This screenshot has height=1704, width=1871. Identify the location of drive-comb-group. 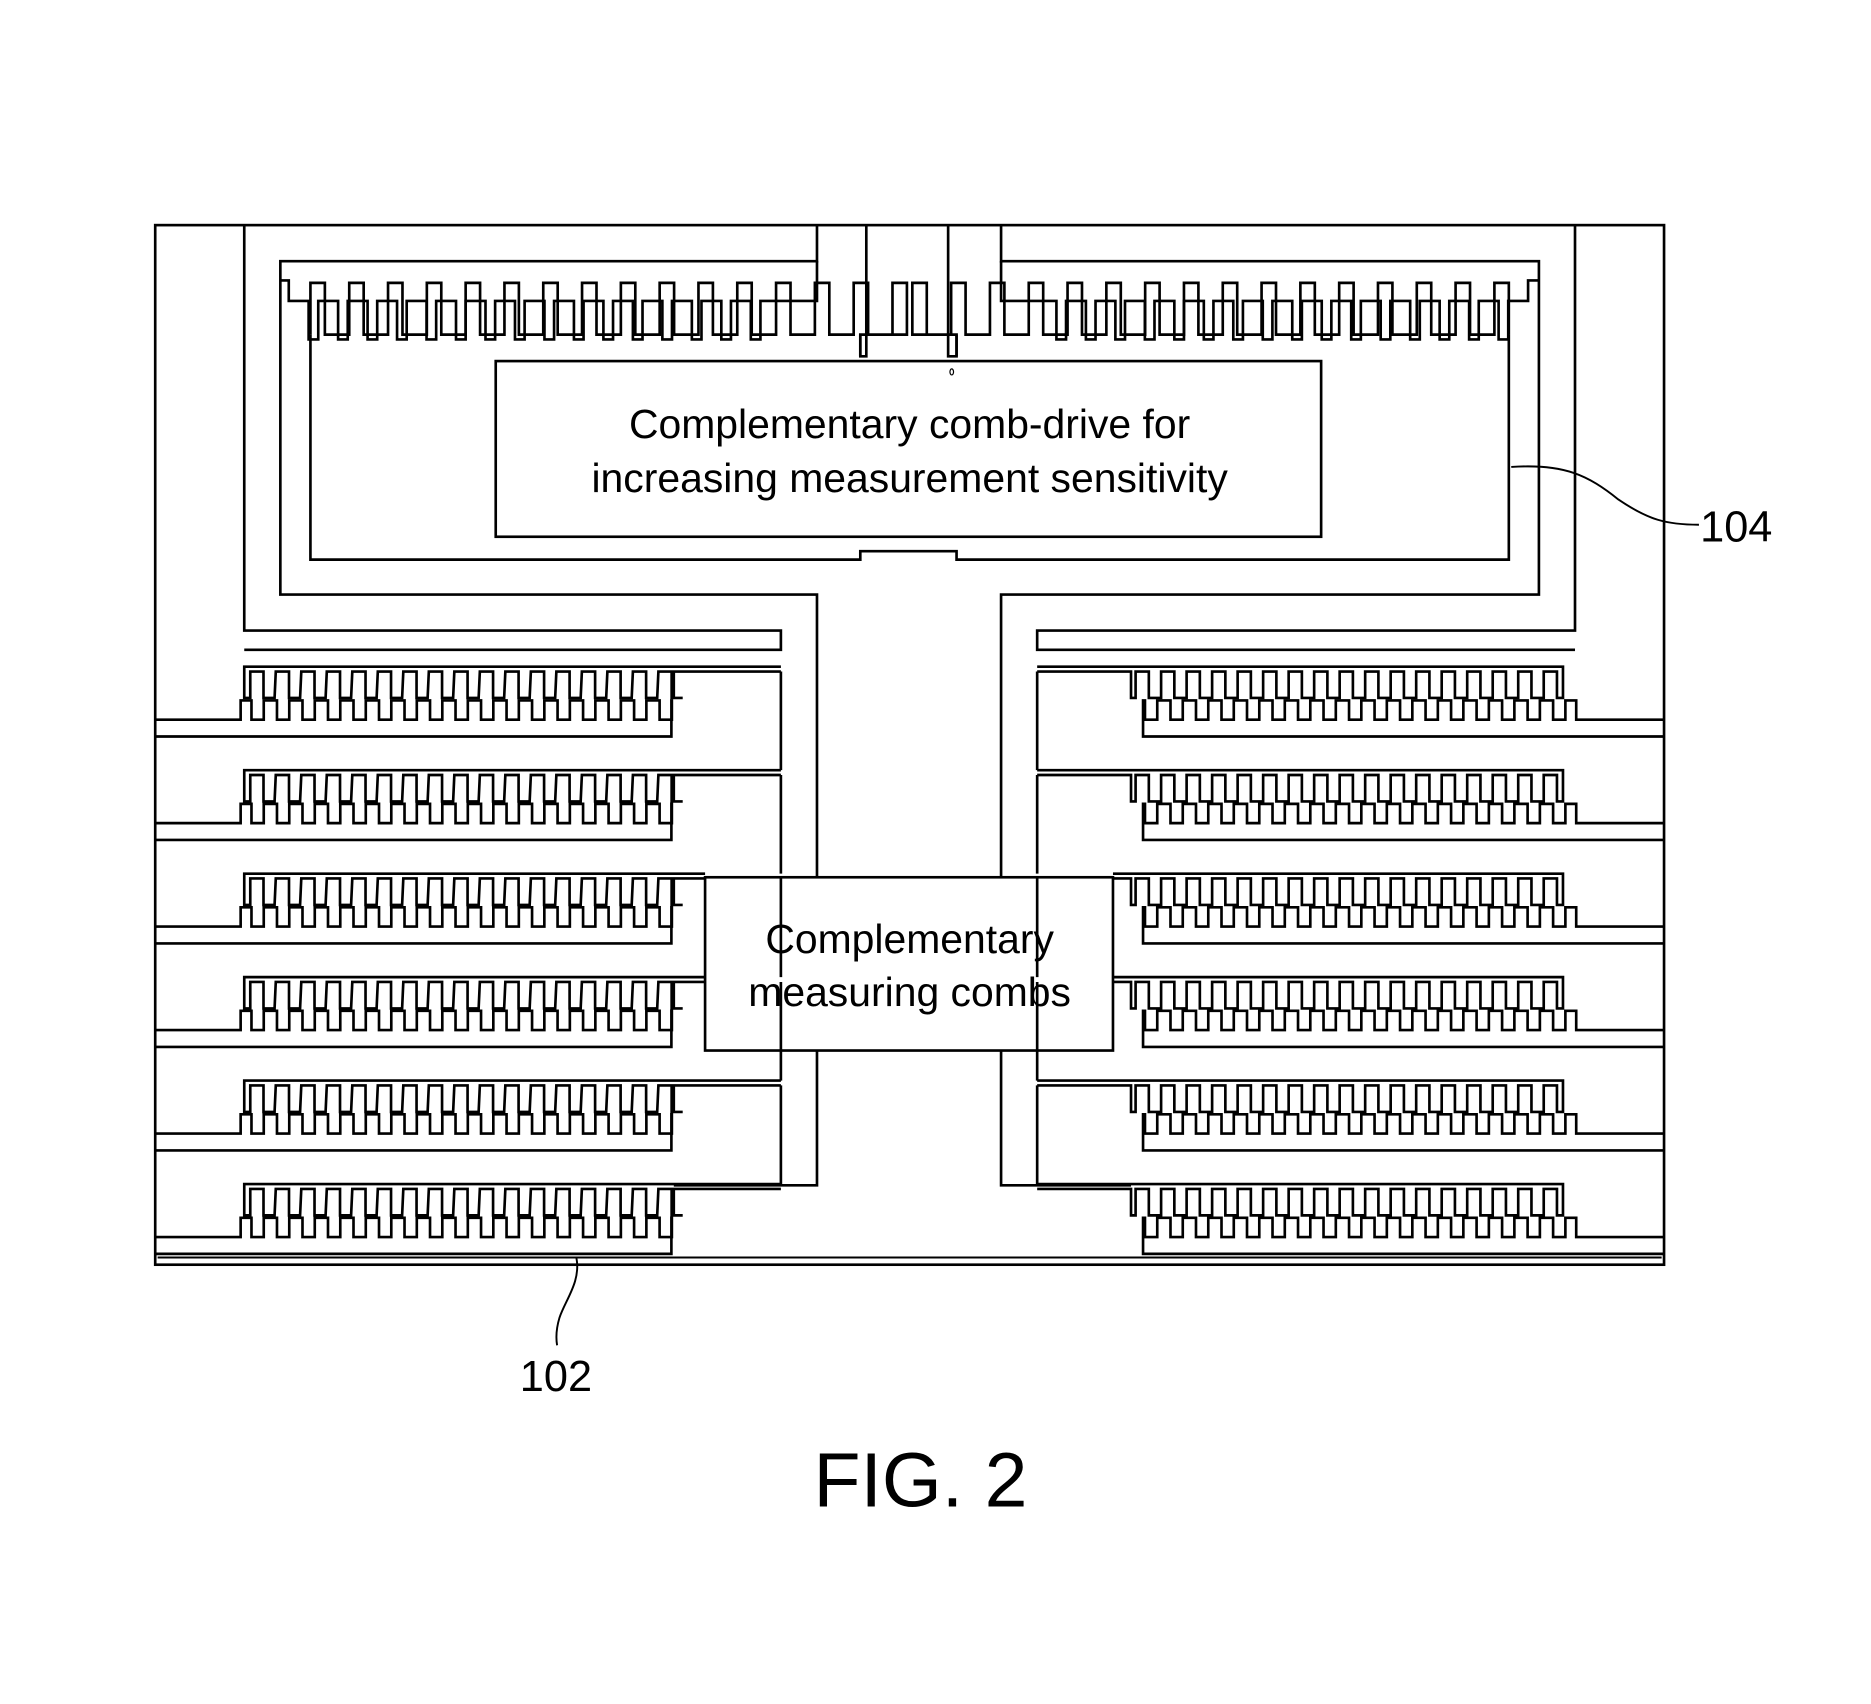
(909, 309).